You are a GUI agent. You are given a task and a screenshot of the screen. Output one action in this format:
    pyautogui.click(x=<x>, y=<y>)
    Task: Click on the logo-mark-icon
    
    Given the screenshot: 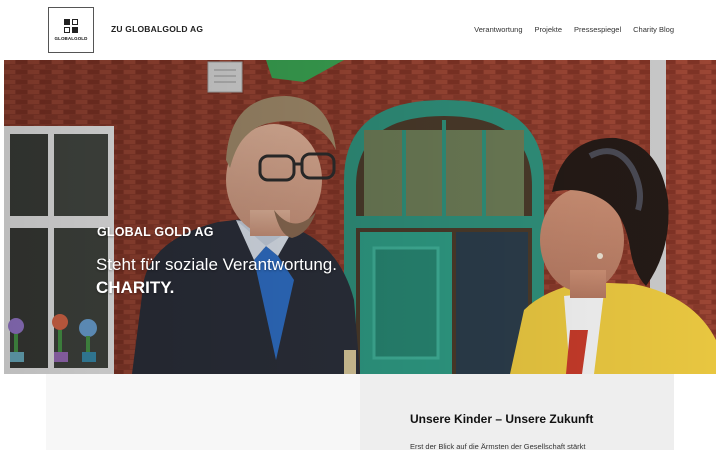 What is the action you would take?
    pyautogui.click(x=71, y=26)
    